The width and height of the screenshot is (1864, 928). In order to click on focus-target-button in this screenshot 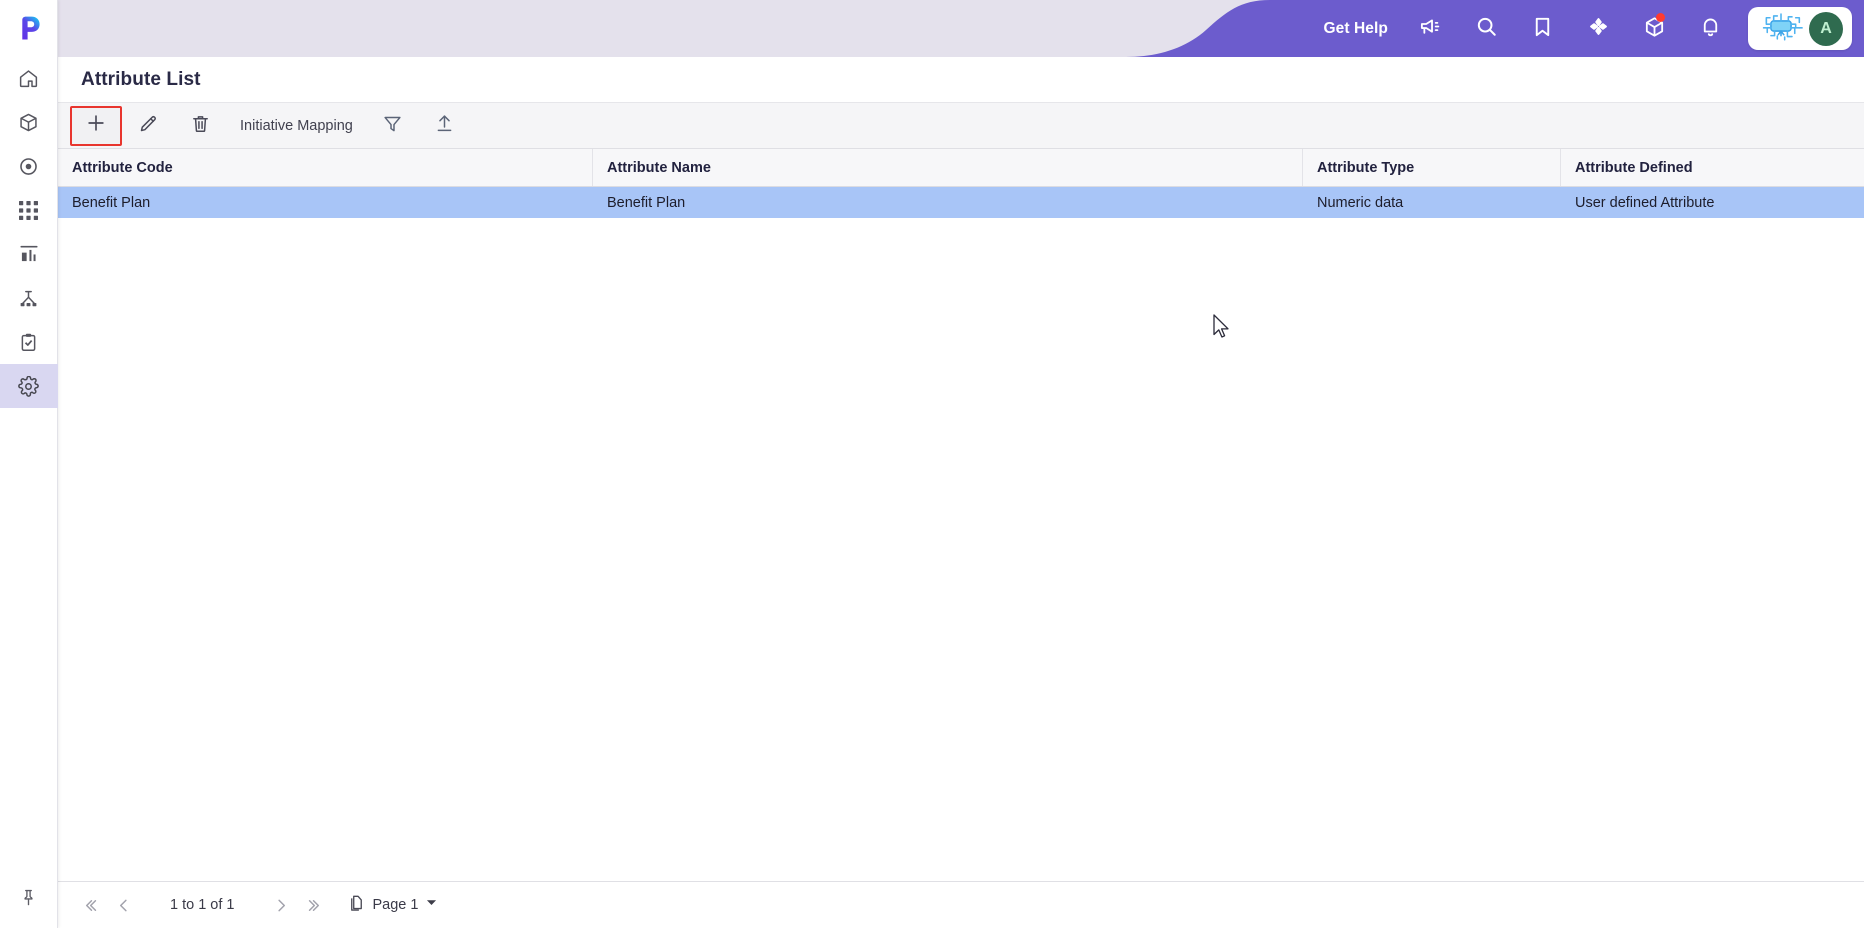, I will do `click(1598, 28)`.